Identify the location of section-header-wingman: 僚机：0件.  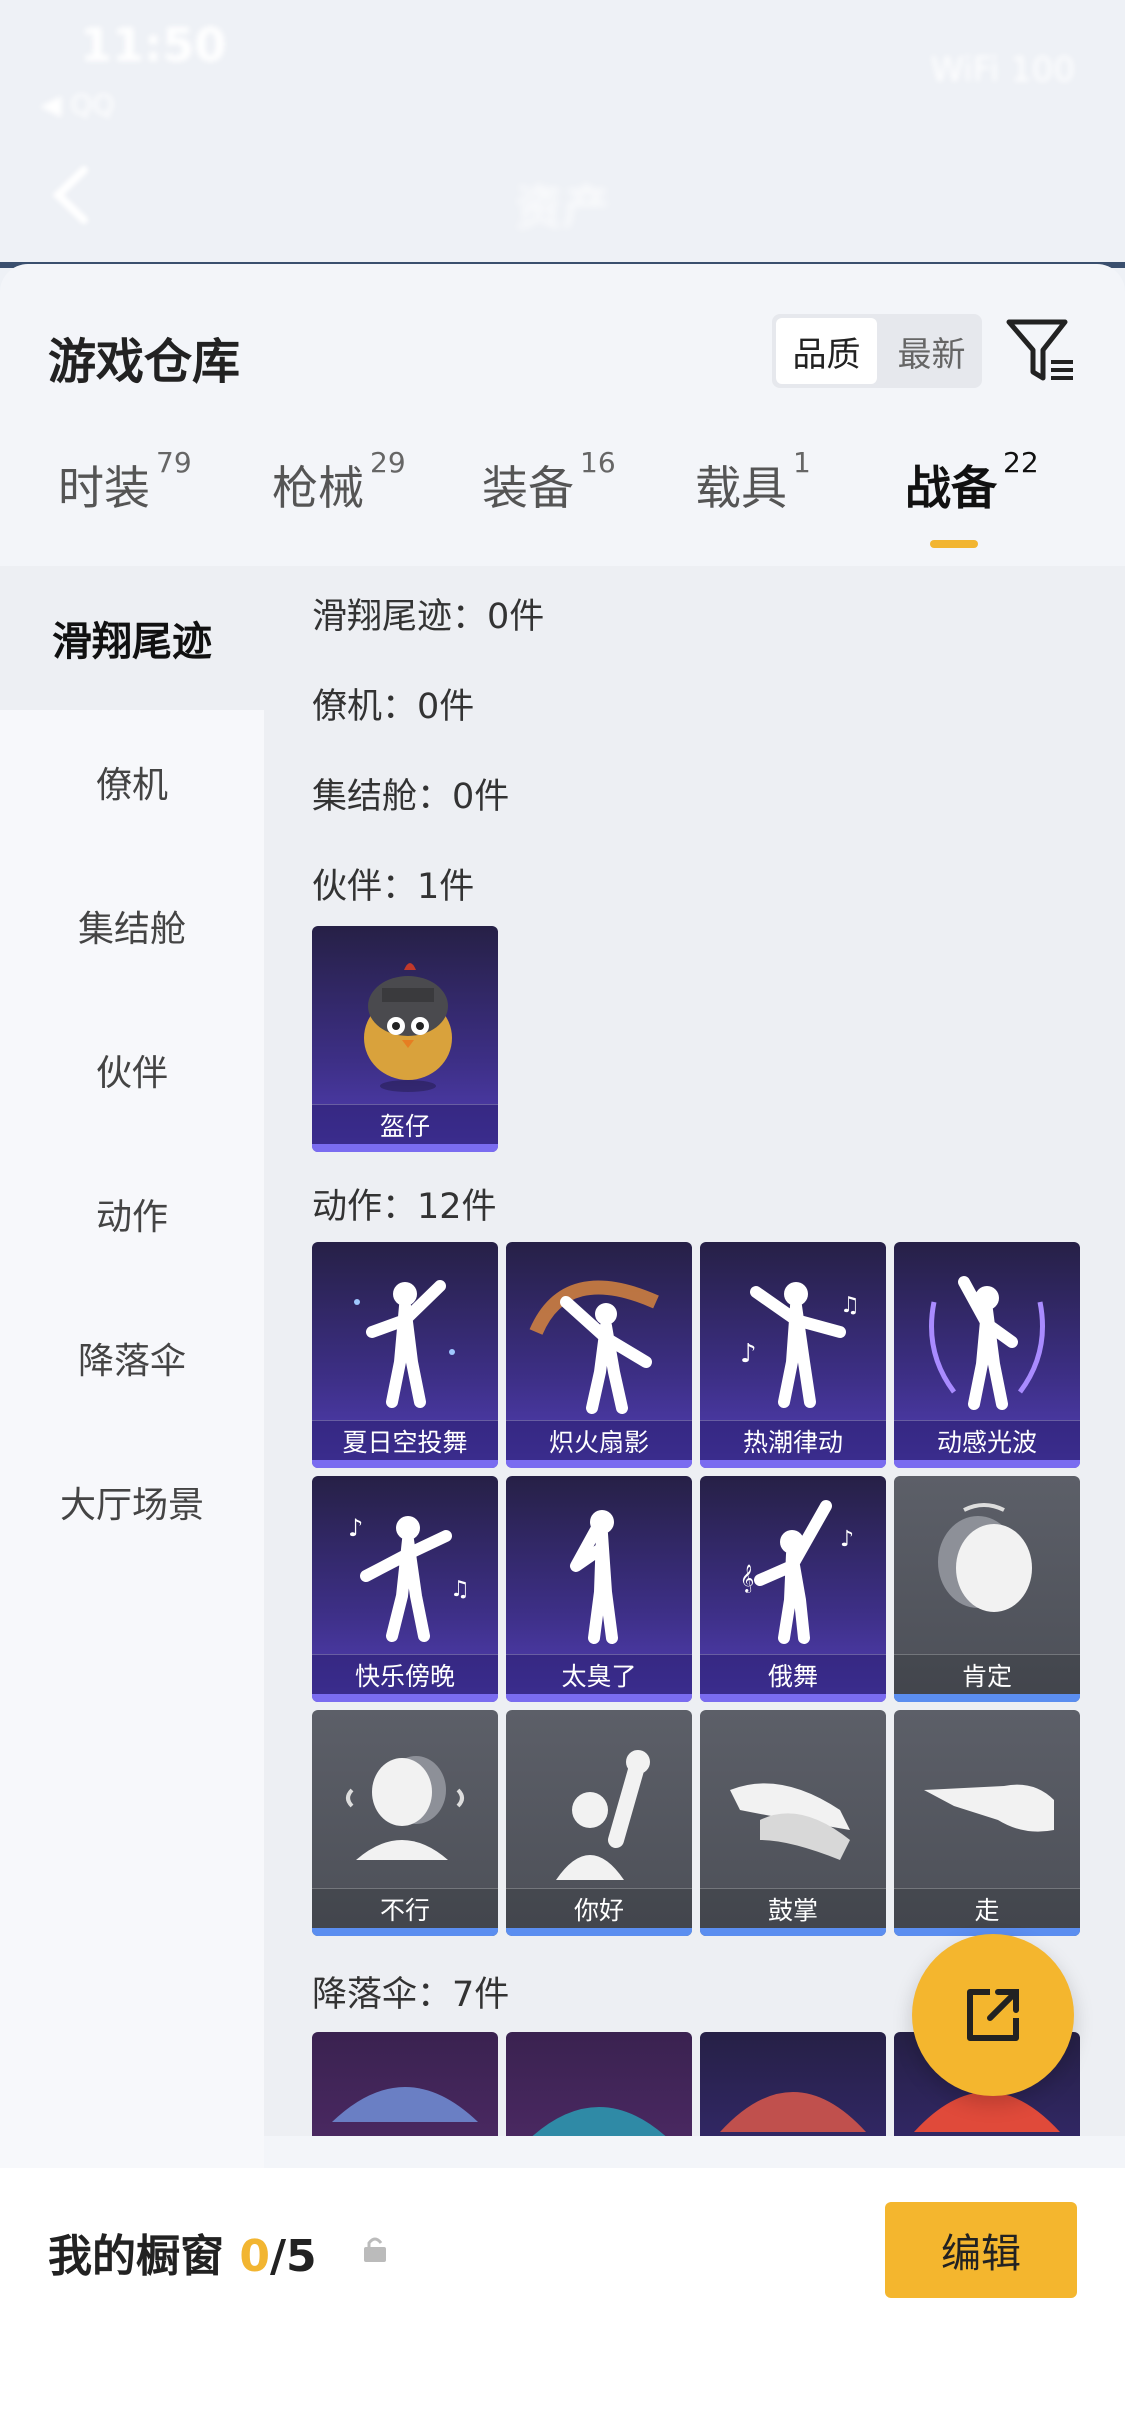
(393, 707).